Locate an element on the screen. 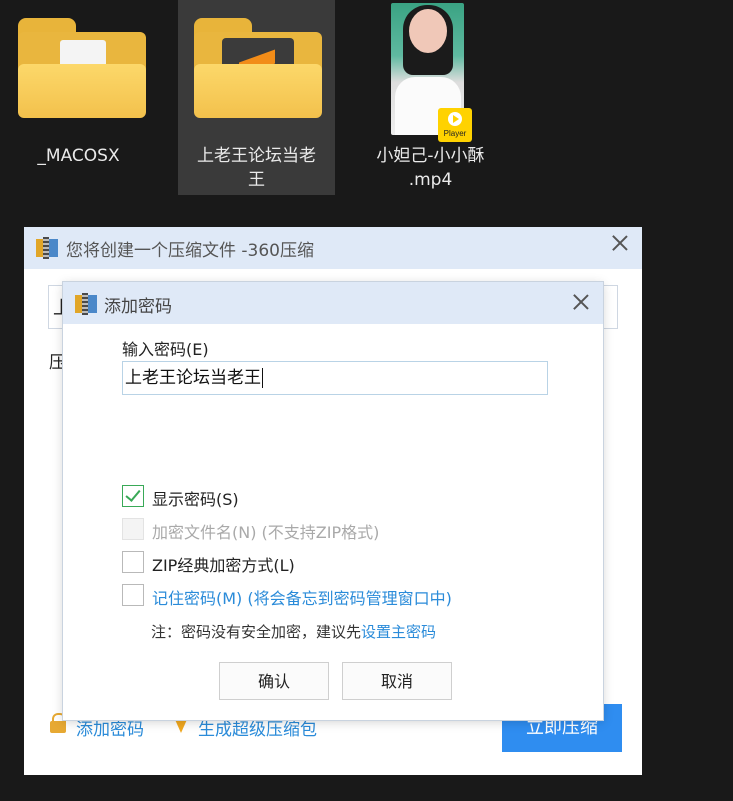 The height and width of the screenshot is (801, 733). remember-password-label: 记住密码(M) (将会备忘到密码管理窗口中) is located at coordinates (302, 598).